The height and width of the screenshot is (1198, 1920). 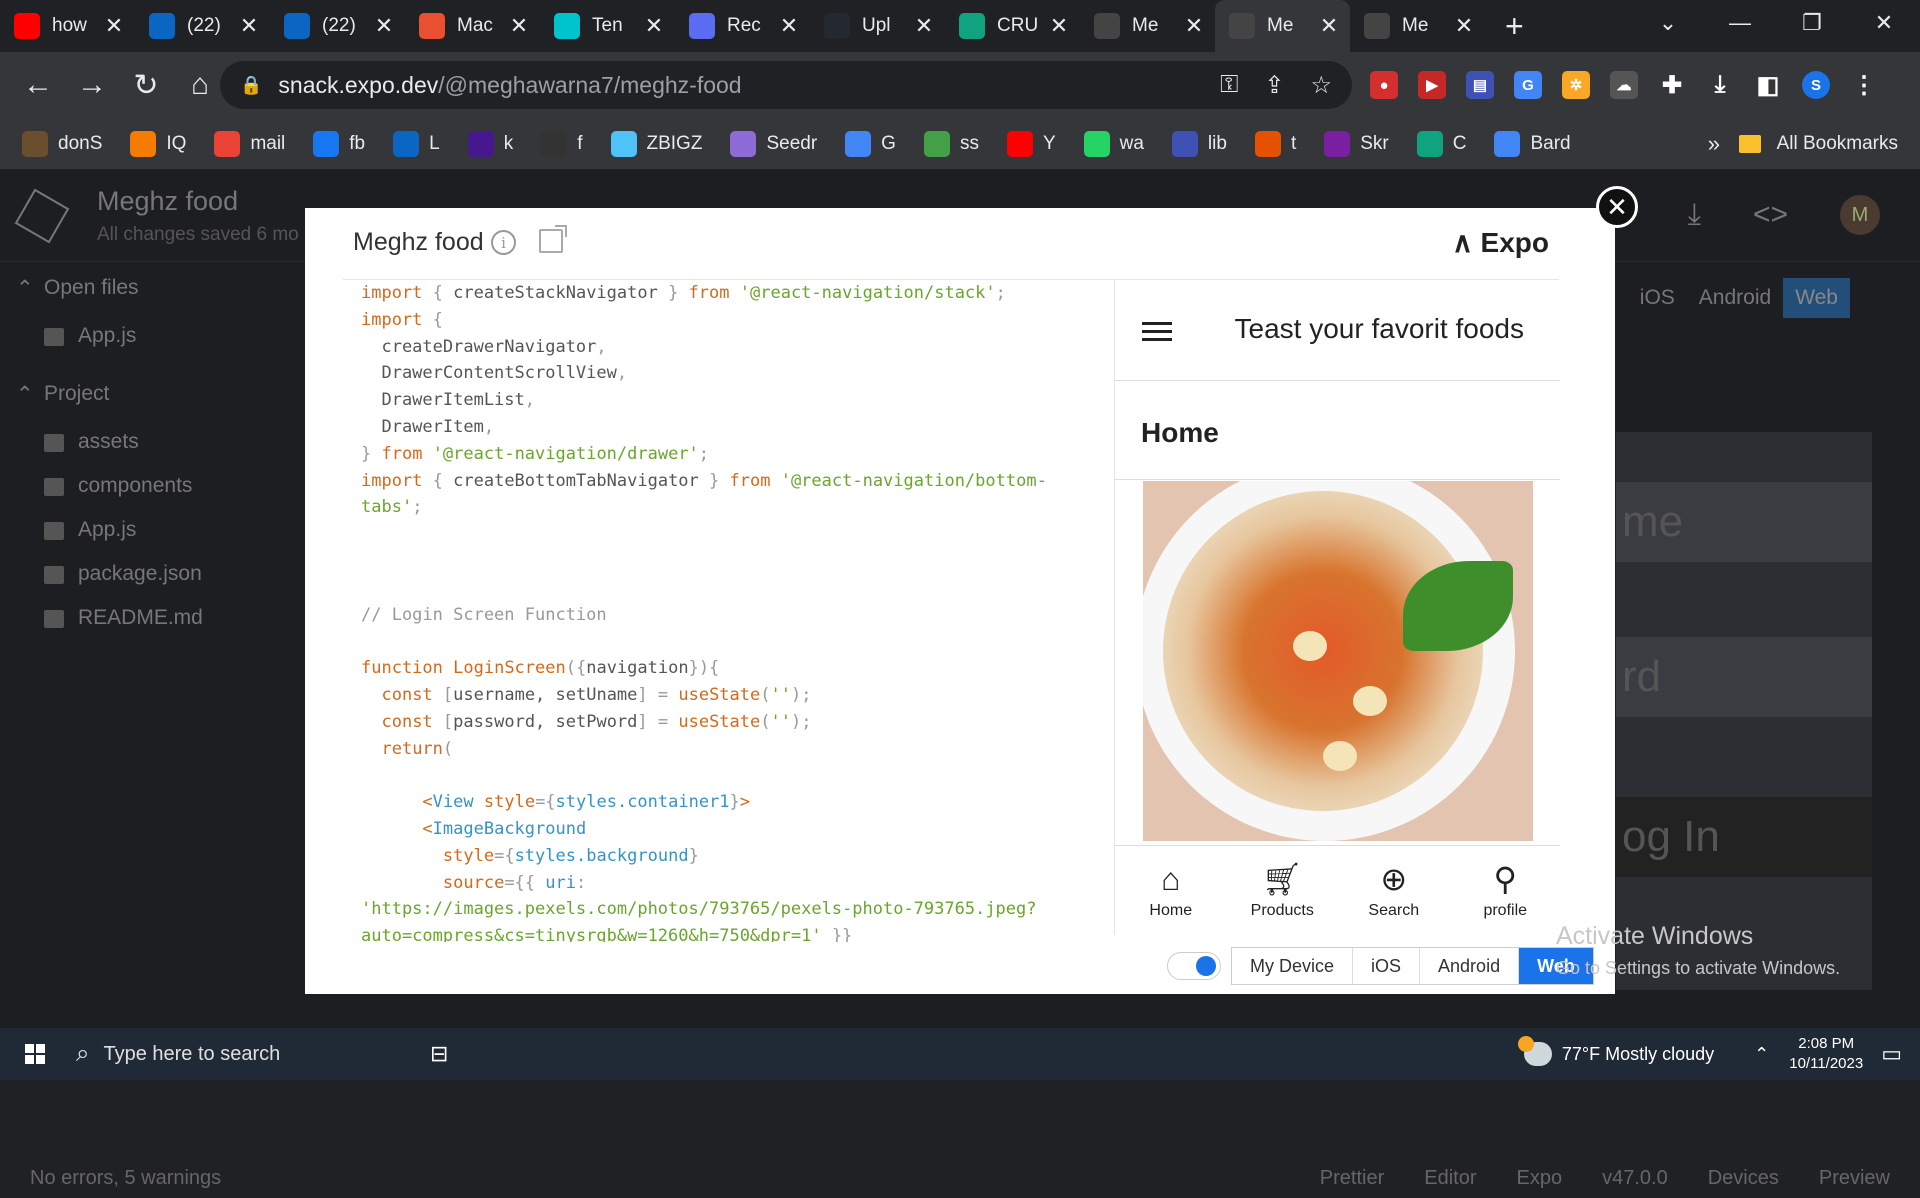 What do you see at coordinates (200, 85) in the screenshot?
I see `home-button: ⌂` at bounding box center [200, 85].